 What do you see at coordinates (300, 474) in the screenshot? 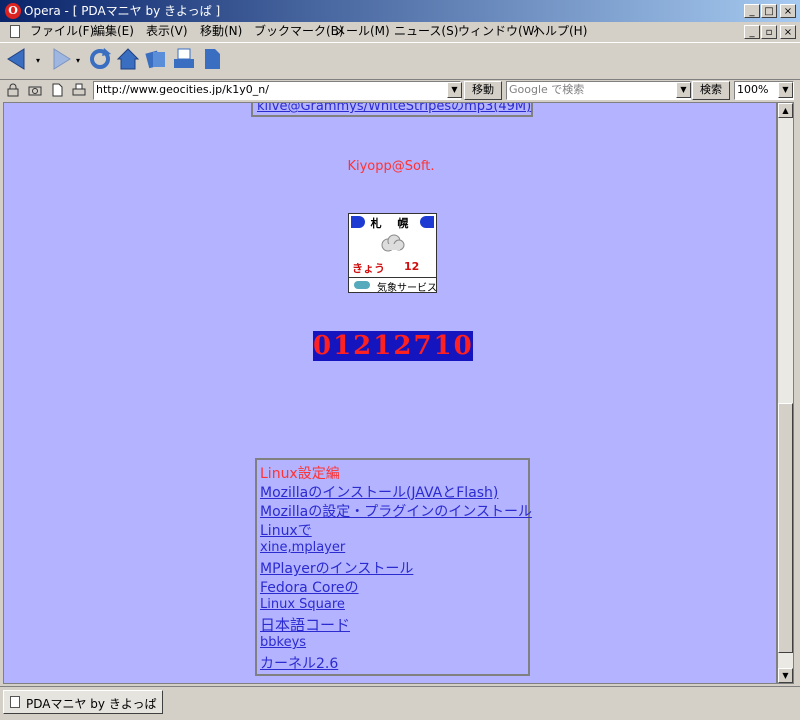
I see `links-heading: Linux設定編` at bounding box center [300, 474].